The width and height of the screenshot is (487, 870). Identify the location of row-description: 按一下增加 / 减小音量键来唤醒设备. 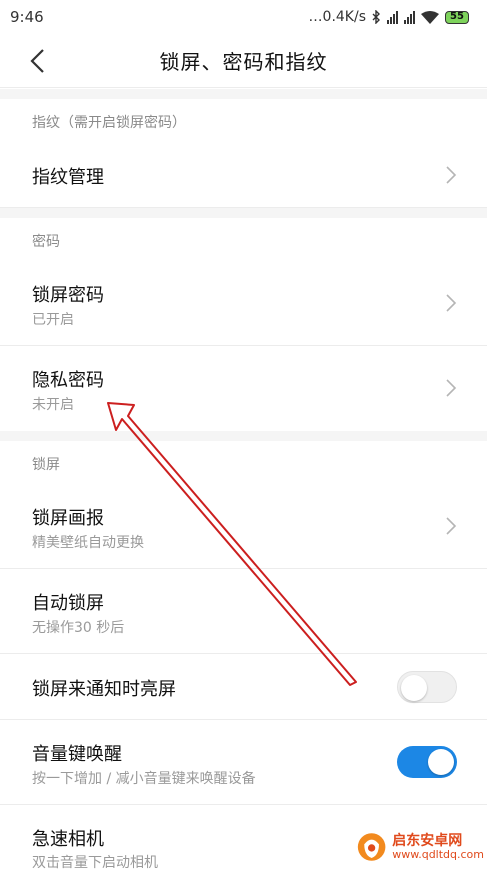
(144, 779).